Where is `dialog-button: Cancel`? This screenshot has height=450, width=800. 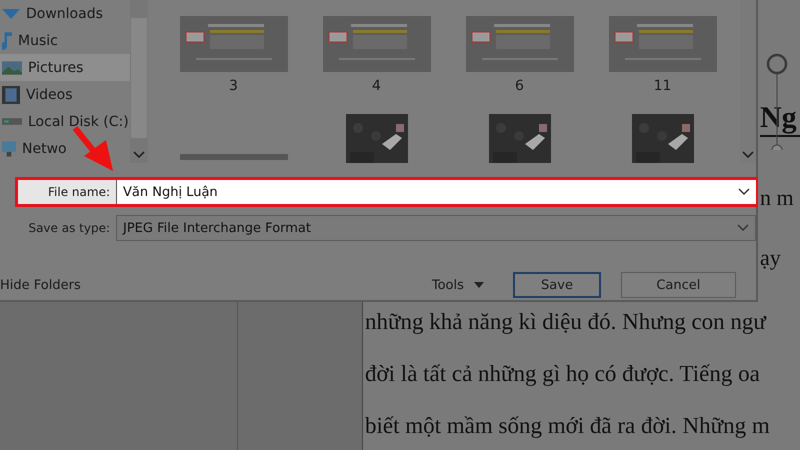 dialog-button: Cancel is located at coordinates (678, 285).